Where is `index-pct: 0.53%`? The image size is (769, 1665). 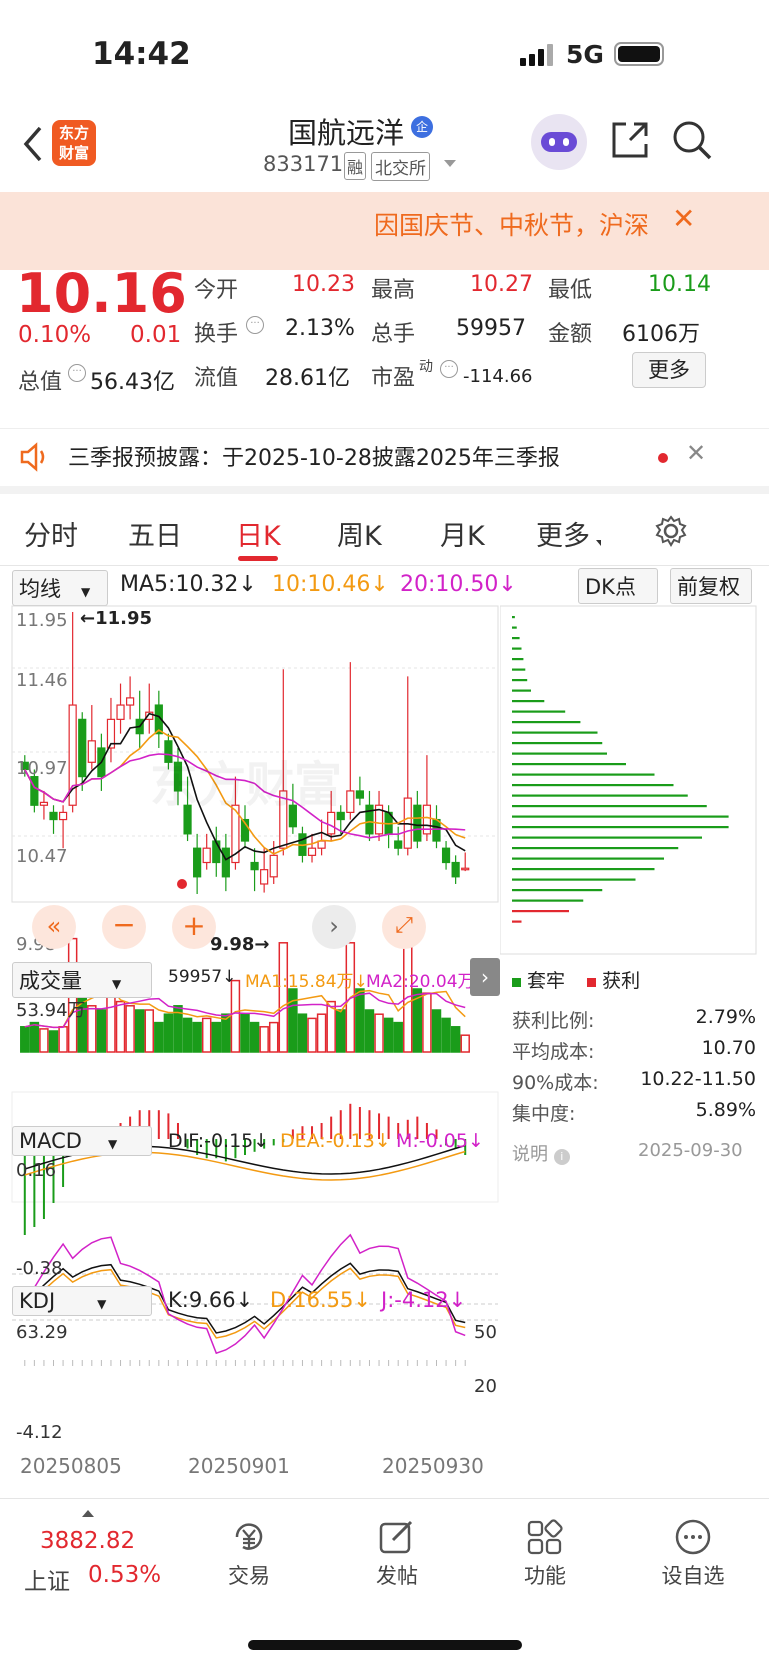 index-pct: 0.53% is located at coordinates (124, 1575).